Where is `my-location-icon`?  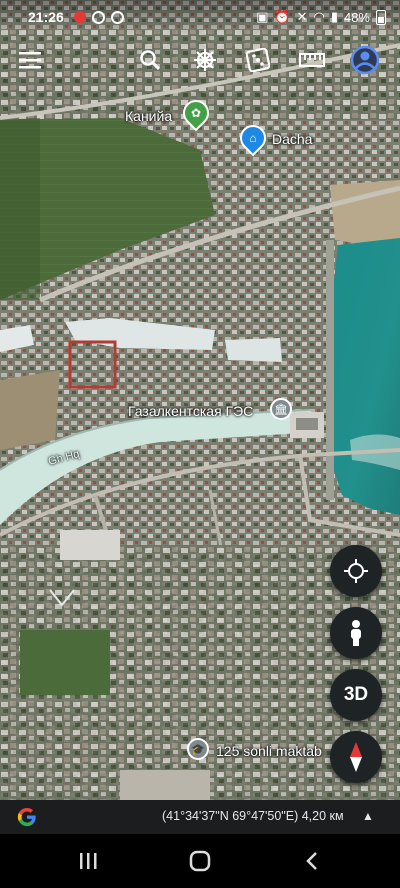
my-location-icon is located at coordinates (356, 571).